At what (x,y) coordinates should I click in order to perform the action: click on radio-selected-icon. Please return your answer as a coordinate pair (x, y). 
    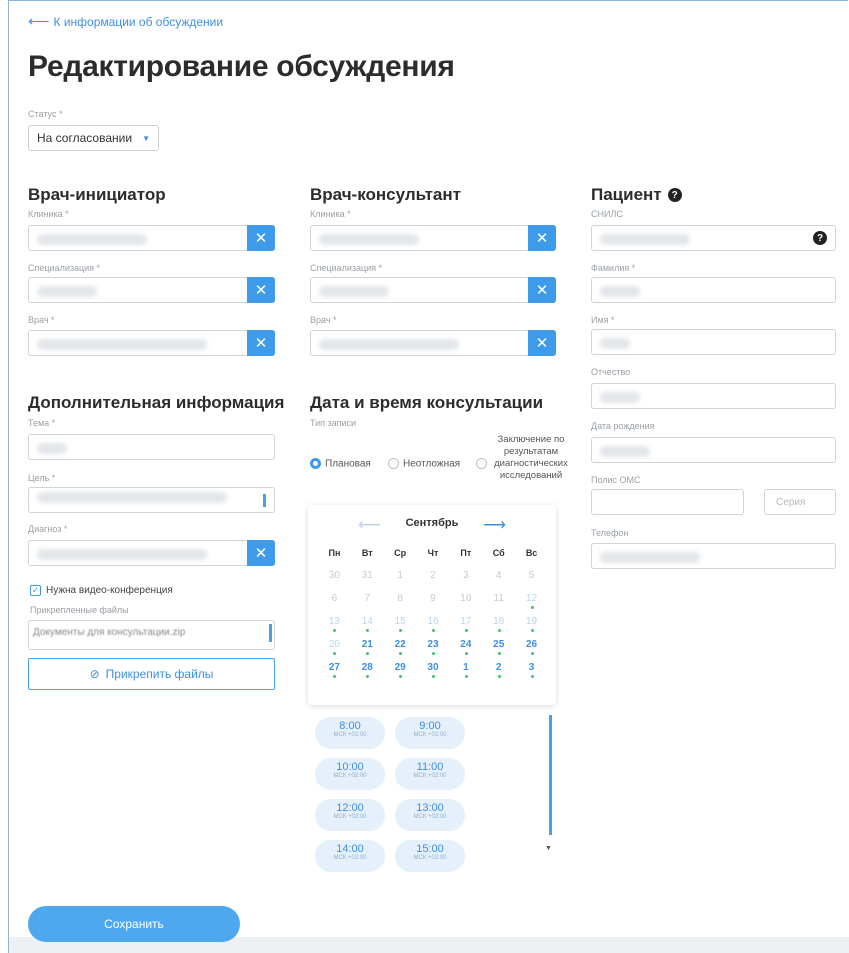
    Looking at the image, I should click on (315, 464).